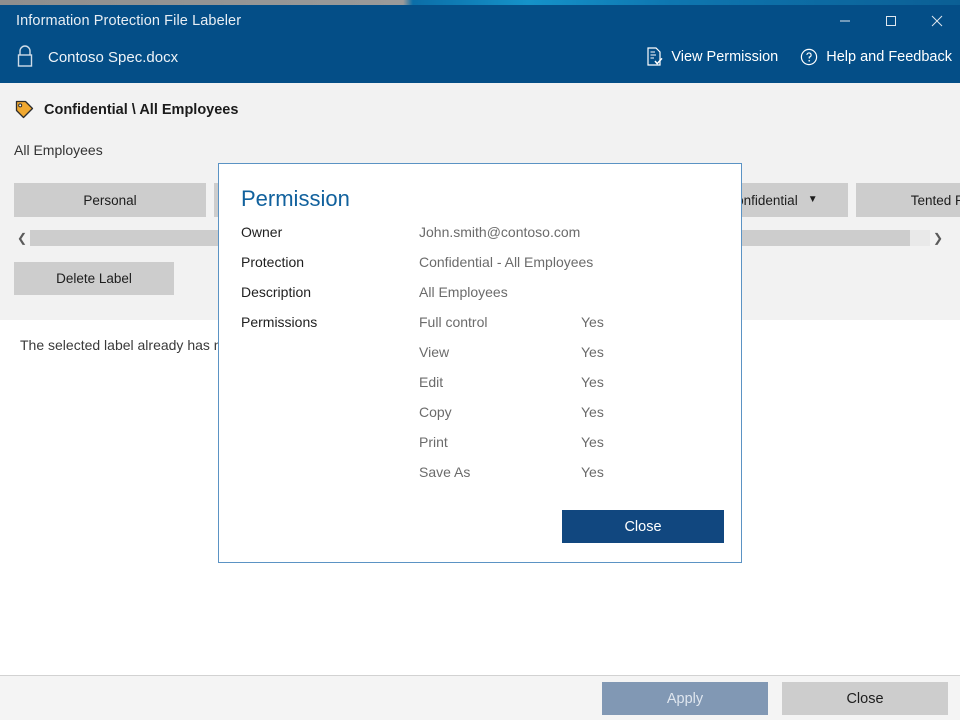 Image resolution: width=960 pixels, height=720 pixels. What do you see at coordinates (654, 56) in the screenshot?
I see `document-permission-icon` at bounding box center [654, 56].